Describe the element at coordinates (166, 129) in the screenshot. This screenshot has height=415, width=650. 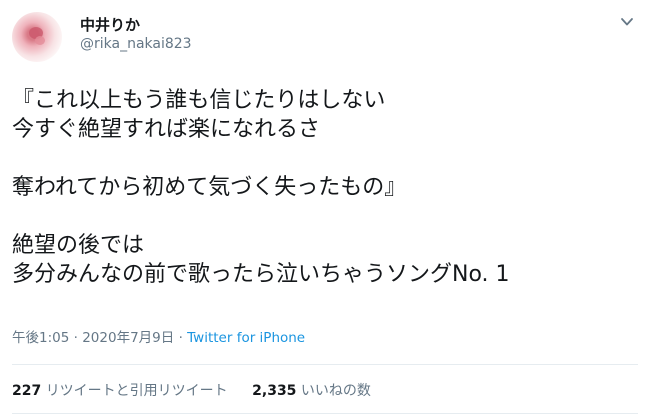
I see `tweet-line: 今すぐ絶望すれば楽になれるさ` at that location.